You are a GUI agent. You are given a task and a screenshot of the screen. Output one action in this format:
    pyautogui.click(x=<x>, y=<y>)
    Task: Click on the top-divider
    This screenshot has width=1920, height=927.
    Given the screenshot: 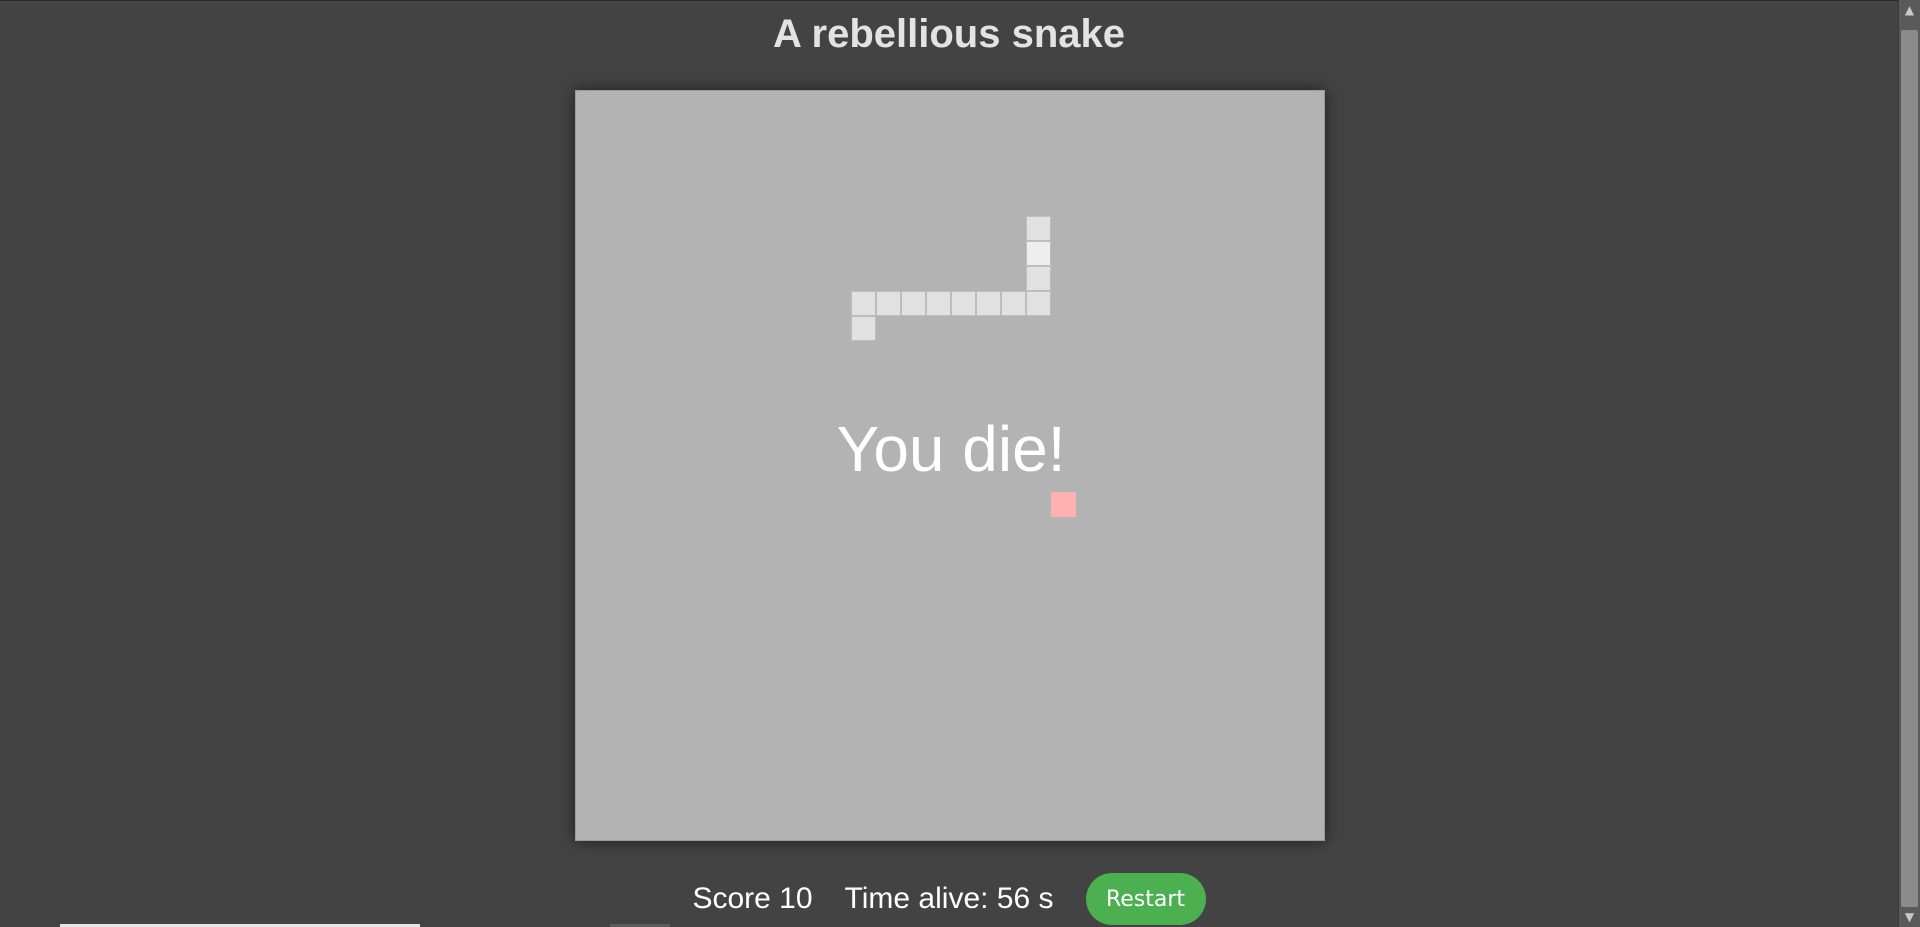 What is the action you would take?
    pyautogui.click(x=949, y=0)
    